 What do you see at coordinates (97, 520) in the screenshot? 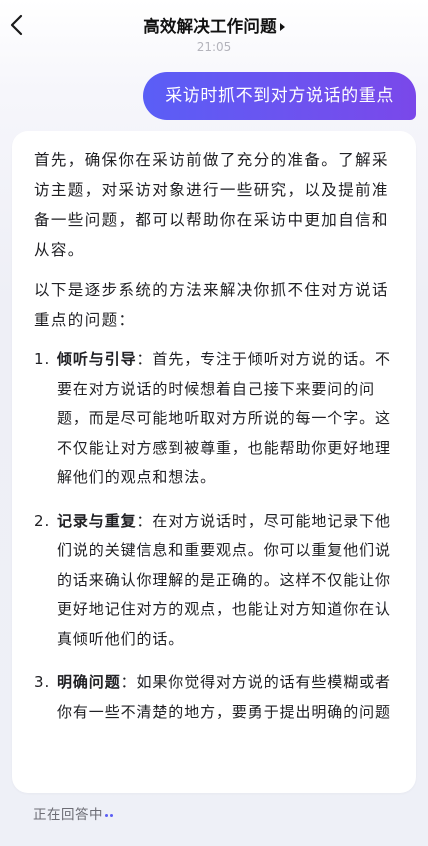
I see `list-item-title: 记录与重复` at bounding box center [97, 520].